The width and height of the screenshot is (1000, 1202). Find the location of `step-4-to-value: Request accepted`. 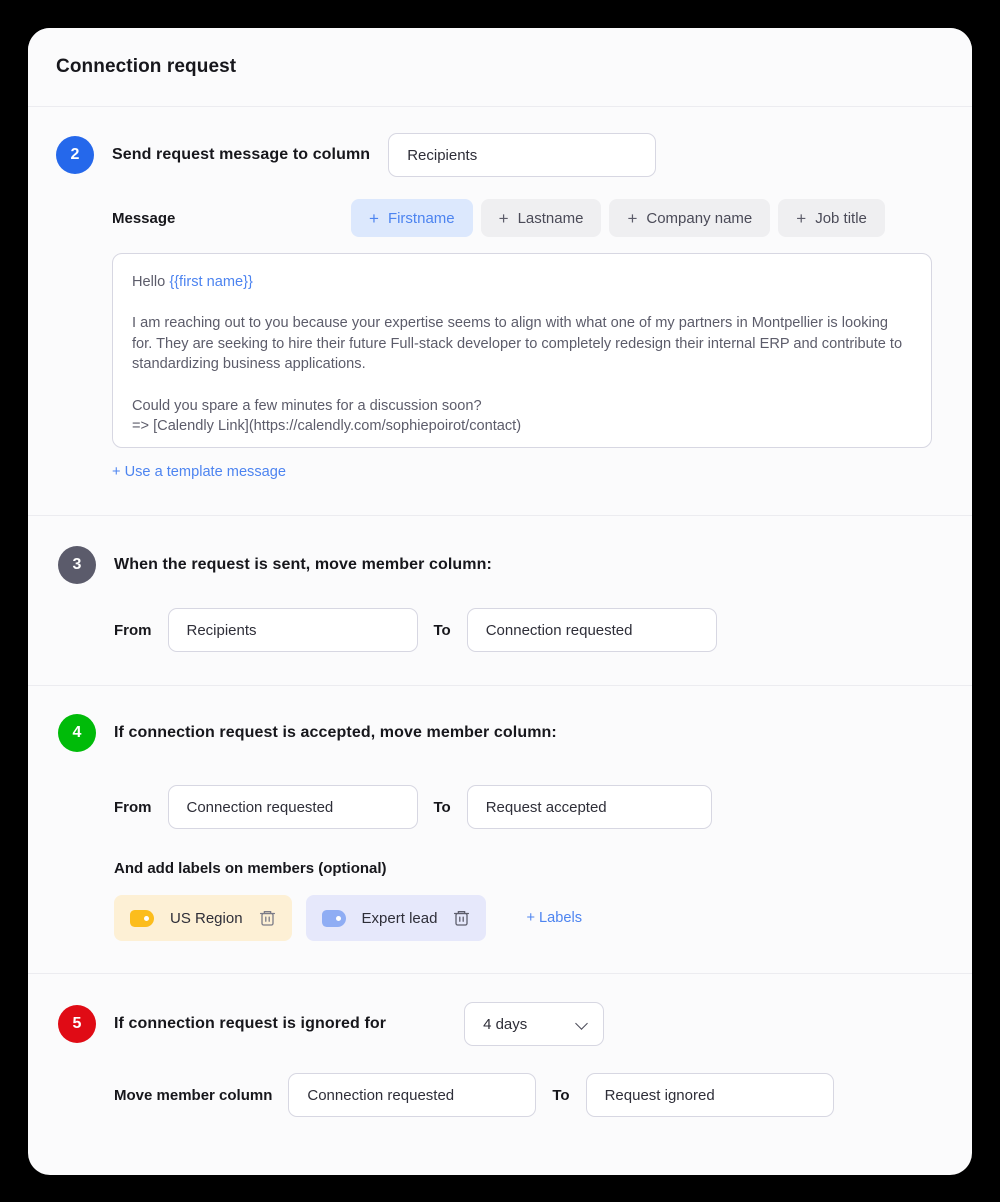

step-4-to-value: Request accepted is located at coordinates (546, 807).